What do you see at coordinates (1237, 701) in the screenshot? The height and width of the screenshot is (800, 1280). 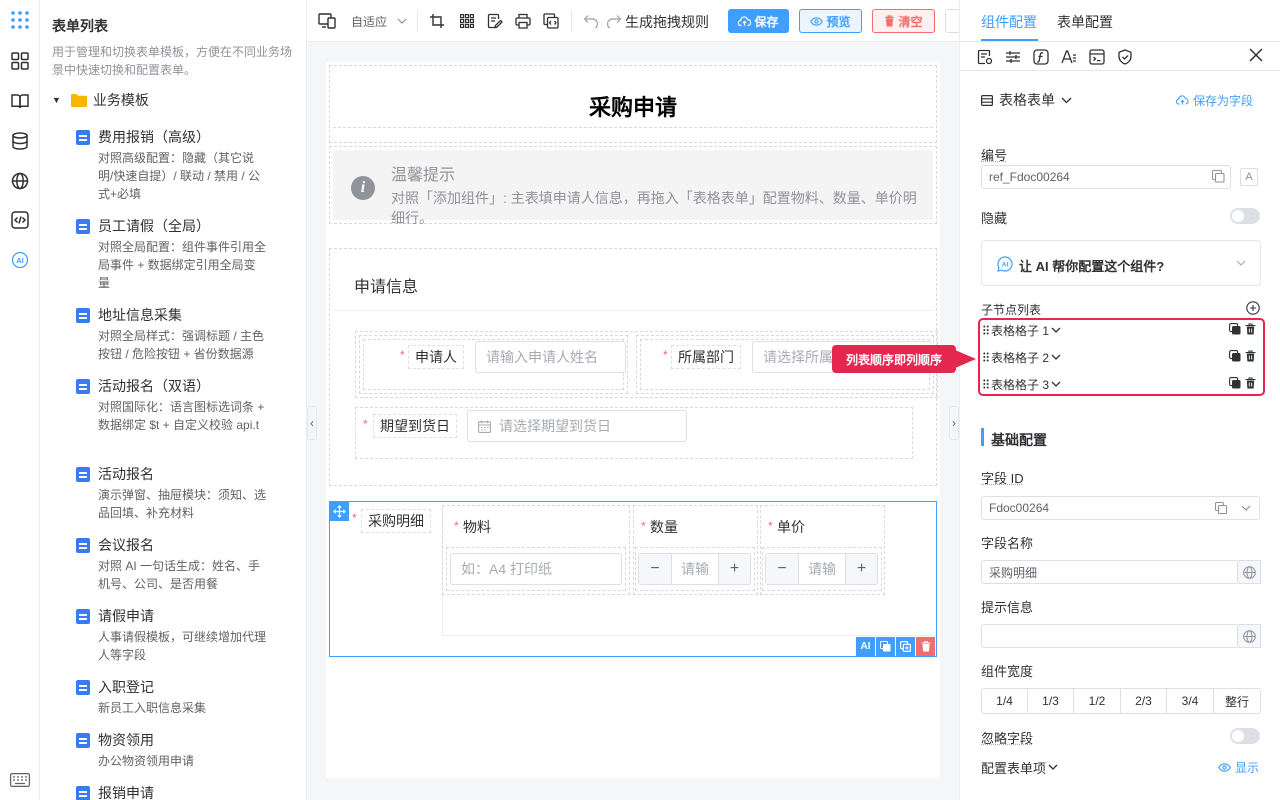 I see `width-option: 整行` at bounding box center [1237, 701].